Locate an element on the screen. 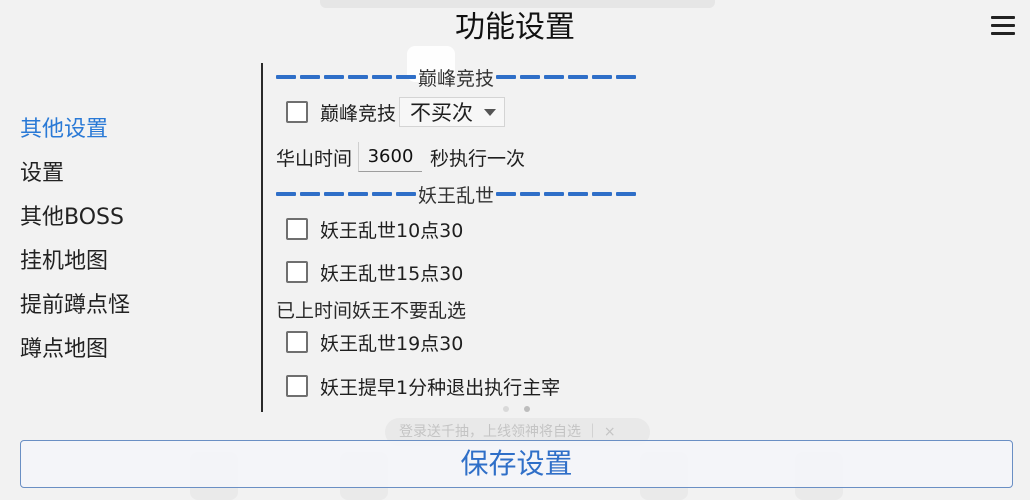  yaowang-early-exit-label: 妖王提早1分种退出执行主宰 is located at coordinates (440, 387).